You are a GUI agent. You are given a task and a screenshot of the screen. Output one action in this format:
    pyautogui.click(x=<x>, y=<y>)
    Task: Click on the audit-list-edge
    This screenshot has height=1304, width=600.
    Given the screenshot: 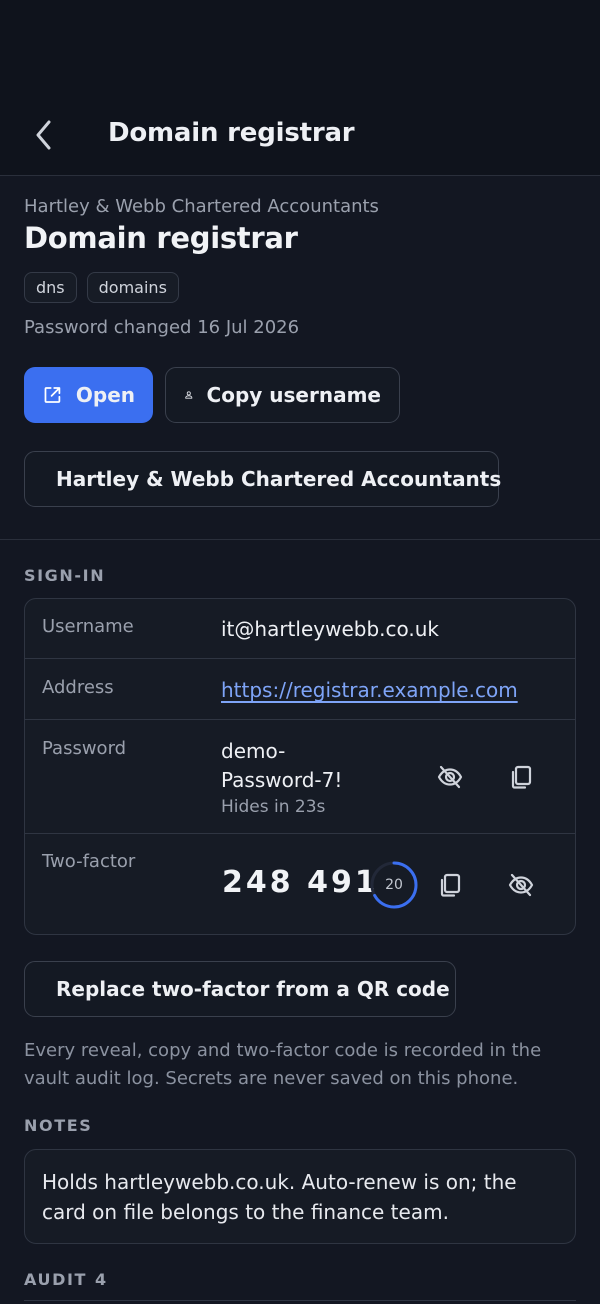 What is the action you would take?
    pyautogui.click(x=300, y=1302)
    